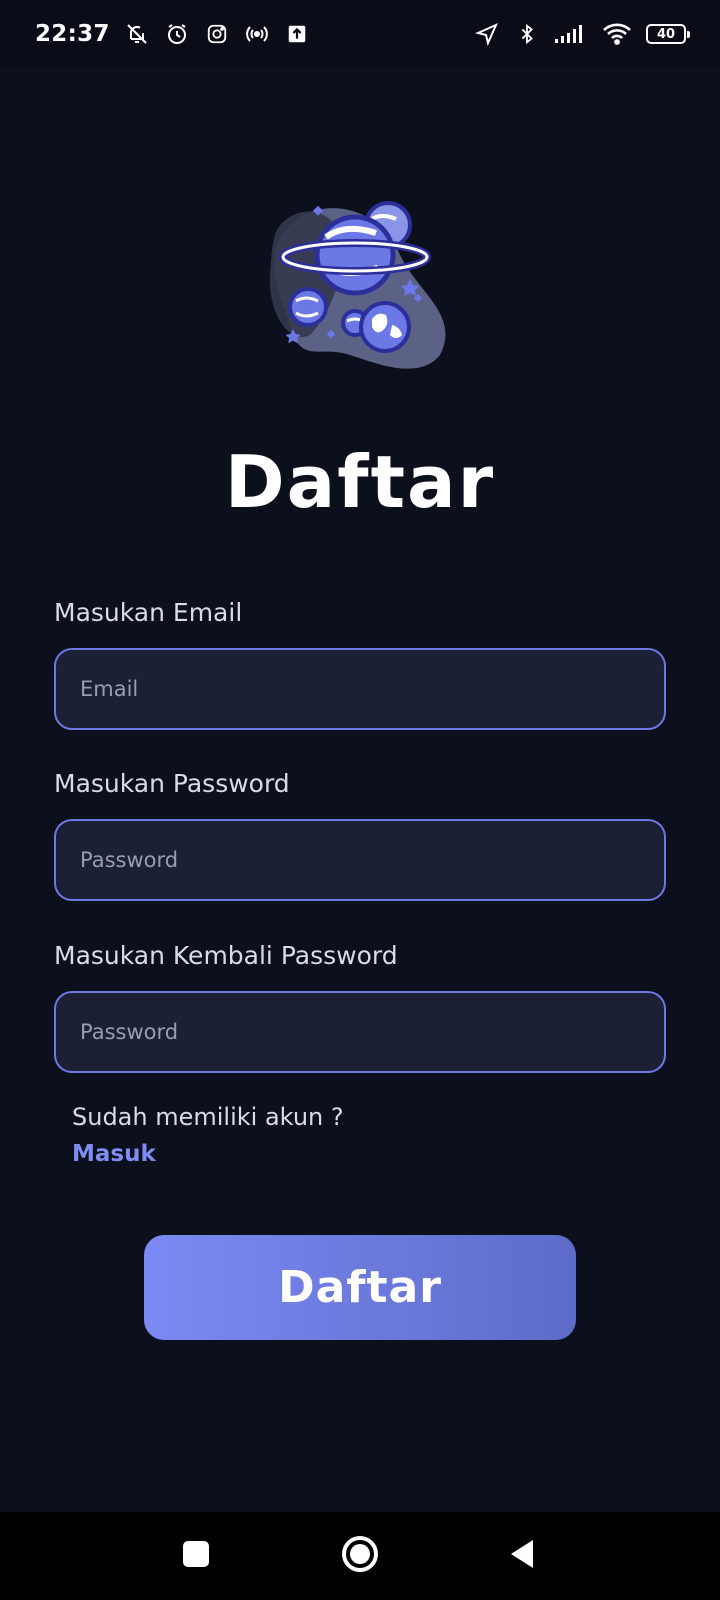 The height and width of the screenshot is (1600, 720). What do you see at coordinates (360, 34) in the screenshot?
I see `status-bar: 22:37 40` at bounding box center [360, 34].